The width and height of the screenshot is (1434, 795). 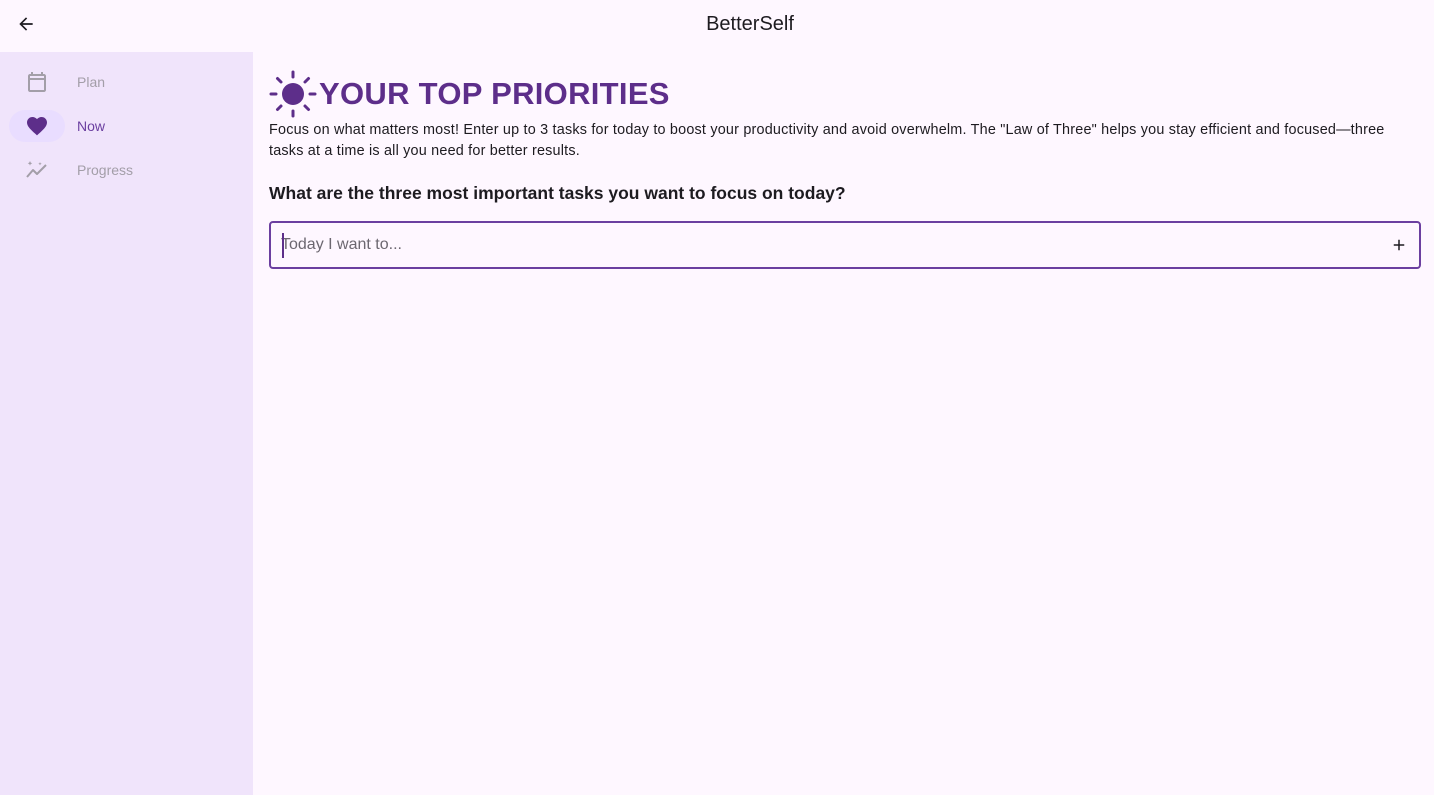 I want to click on back-button, so click(x=26, y=24).